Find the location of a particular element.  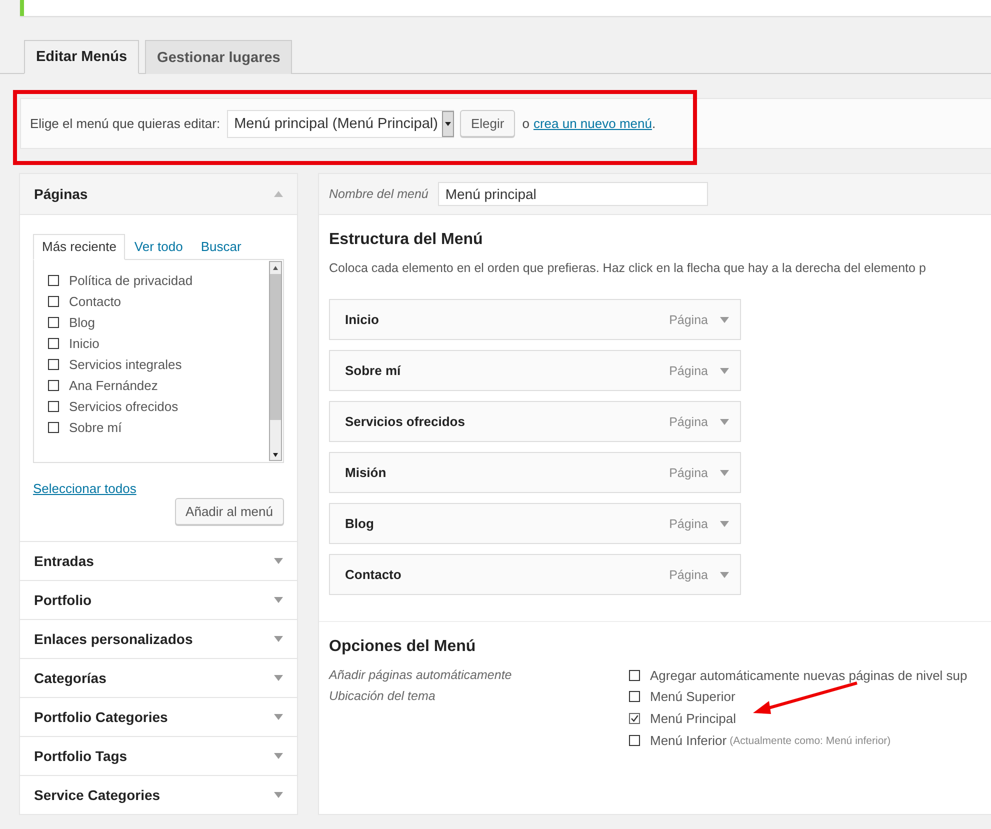

menu-item-title: Blog is located at coordinates (360, 523).